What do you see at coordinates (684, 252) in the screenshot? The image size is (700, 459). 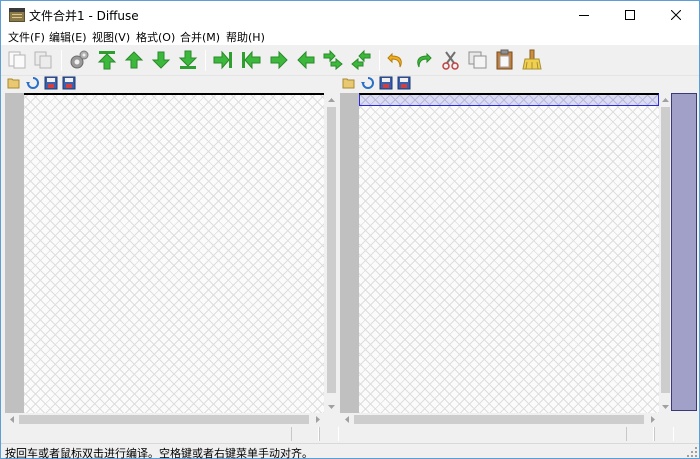 I see `diff-overview-map` at bounding box center [684, 252].